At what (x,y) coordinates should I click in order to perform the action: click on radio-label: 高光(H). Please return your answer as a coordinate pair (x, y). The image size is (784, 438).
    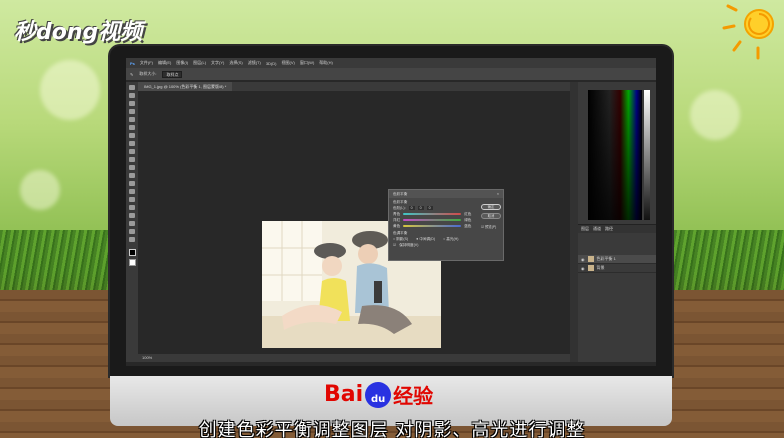
    Looking at the image, I should click on (452, 238).